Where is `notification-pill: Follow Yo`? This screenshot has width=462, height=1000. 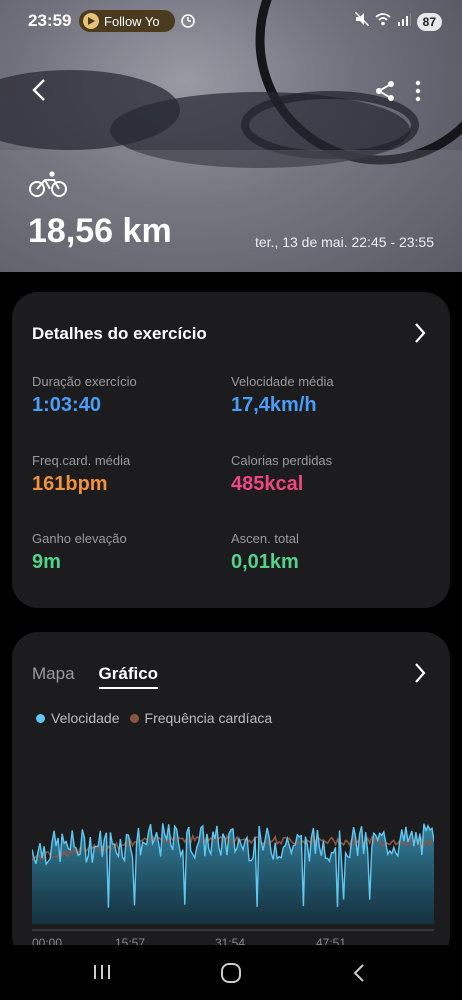
notification-pill: Follow Yo is located at coordinates (127, 21).